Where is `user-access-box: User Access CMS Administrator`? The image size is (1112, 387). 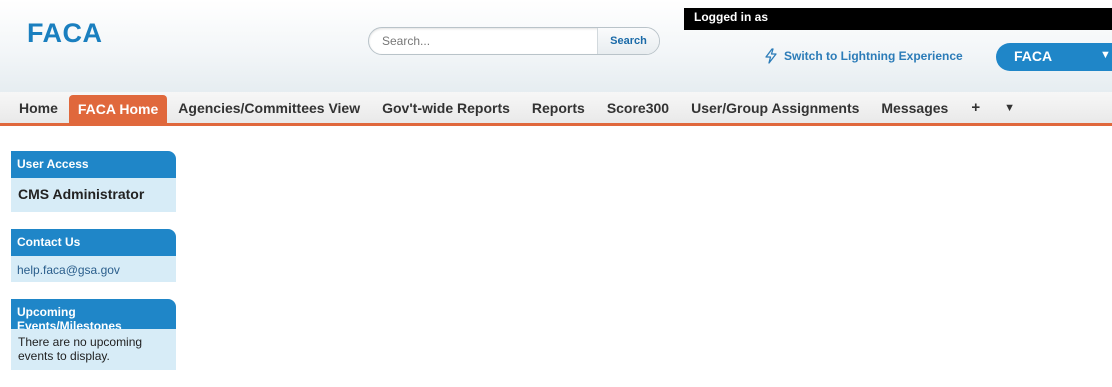
user-access-box: User Access CMS Administrator is located at coordinates (93, 181).